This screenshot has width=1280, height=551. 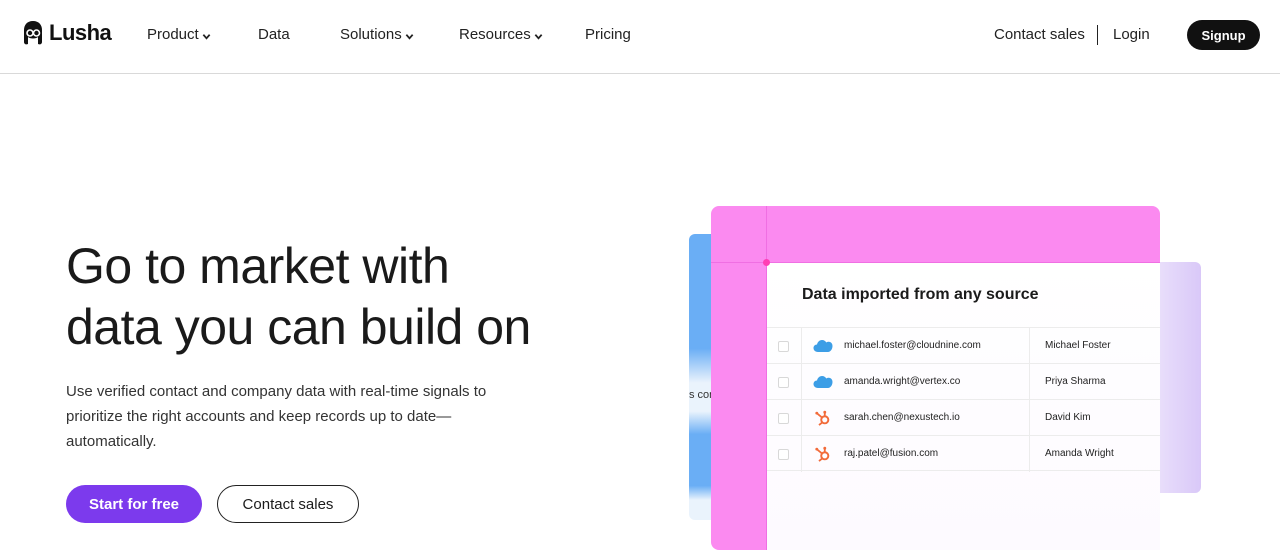 I want to click on contact-email: sarah.chen@nexustech.io, so click(x=902, y=417).